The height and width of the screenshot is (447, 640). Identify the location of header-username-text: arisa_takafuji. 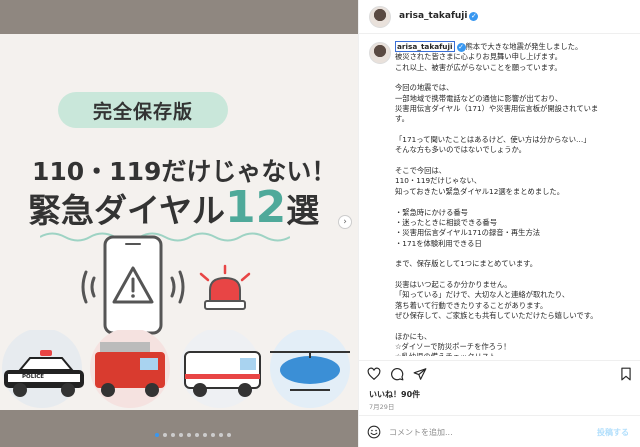
(433, 16).